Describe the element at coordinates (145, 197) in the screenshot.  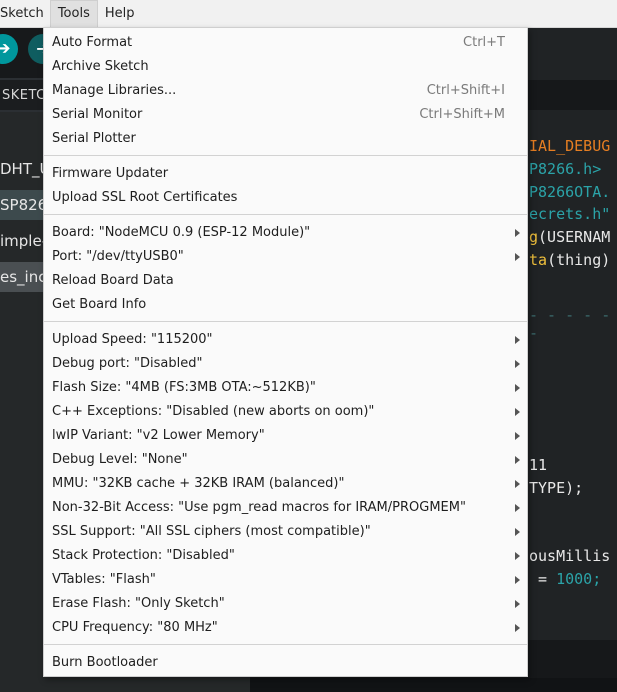
I see `menu-item-label: Upload SSL Root Certificates` at that location.